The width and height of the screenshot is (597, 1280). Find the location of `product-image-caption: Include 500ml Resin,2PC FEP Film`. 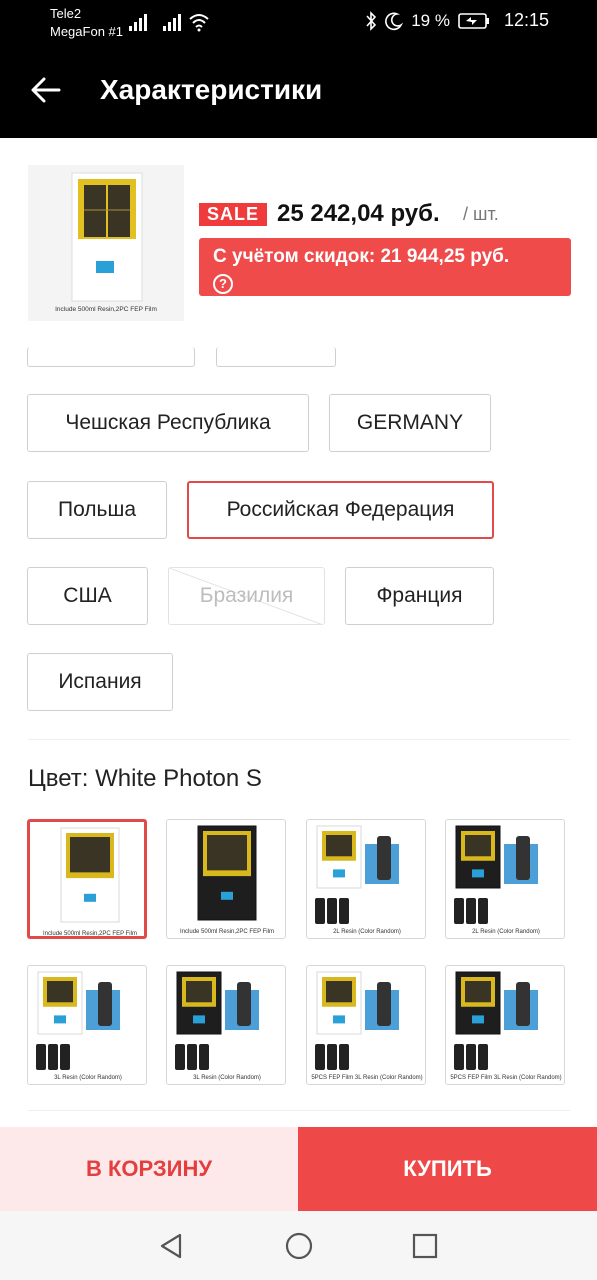

product-image-caption: Include 500ml Resin,2PC FEP Film is located at coordinates (106, 309).